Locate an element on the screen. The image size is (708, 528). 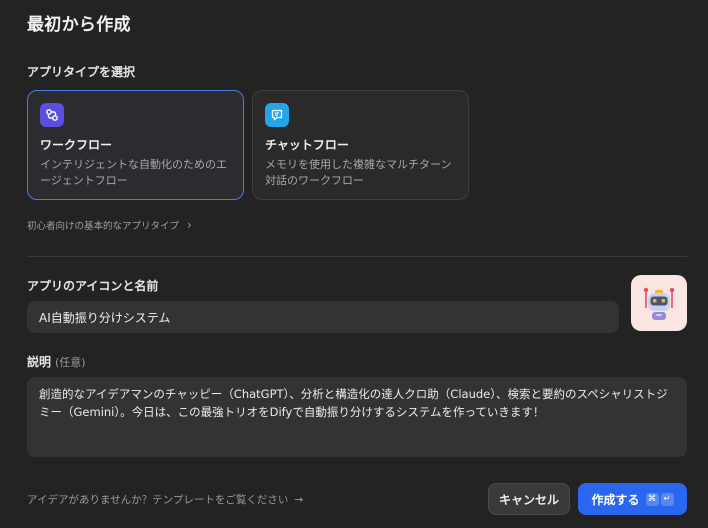
workflow-icon is located at coordinates (52, 115).